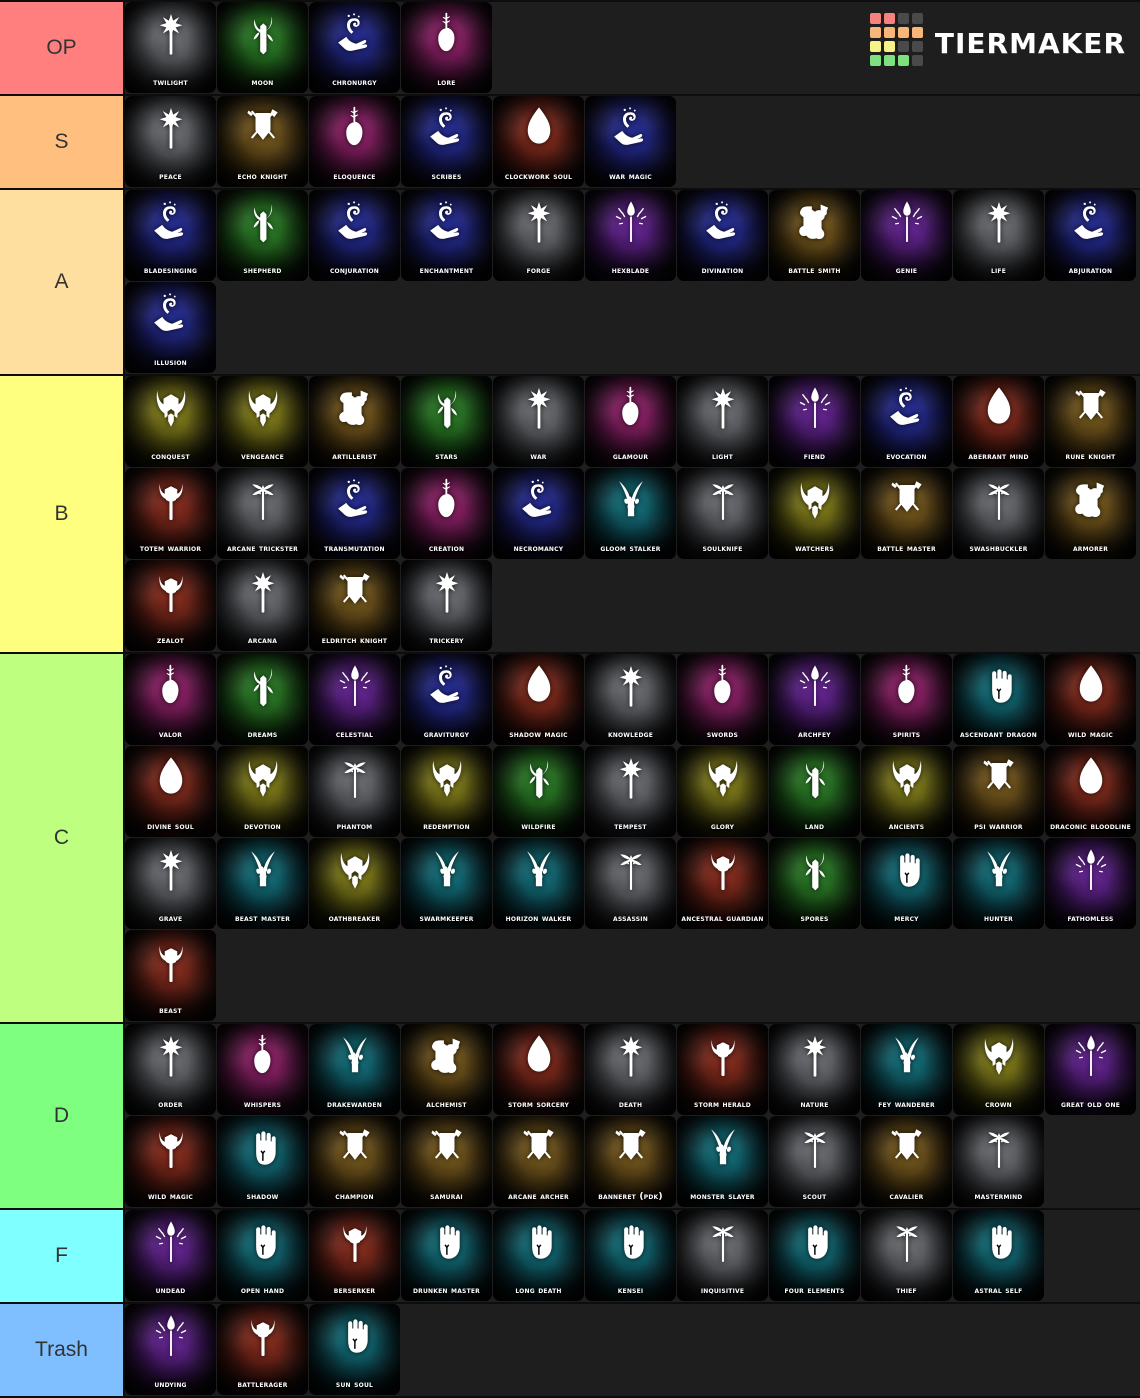 The height and width of the screenshot is (1398, 1140). What do you see at coordinates (1090, 235) in the screenshot?
I see `tier-item-tile: Abjuration` at bounding box center [1090, 235].